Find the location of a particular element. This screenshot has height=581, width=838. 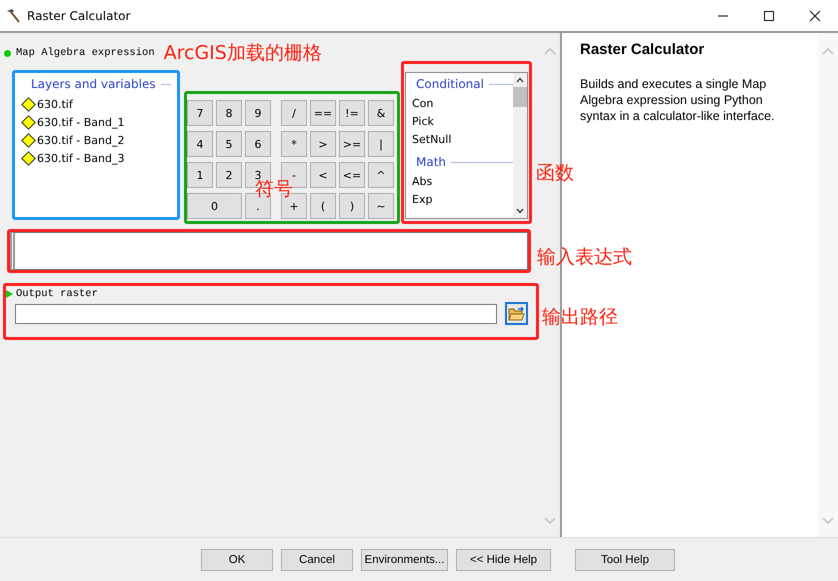

annotation-text: 输出路径 is located at coordinates (580, 317).